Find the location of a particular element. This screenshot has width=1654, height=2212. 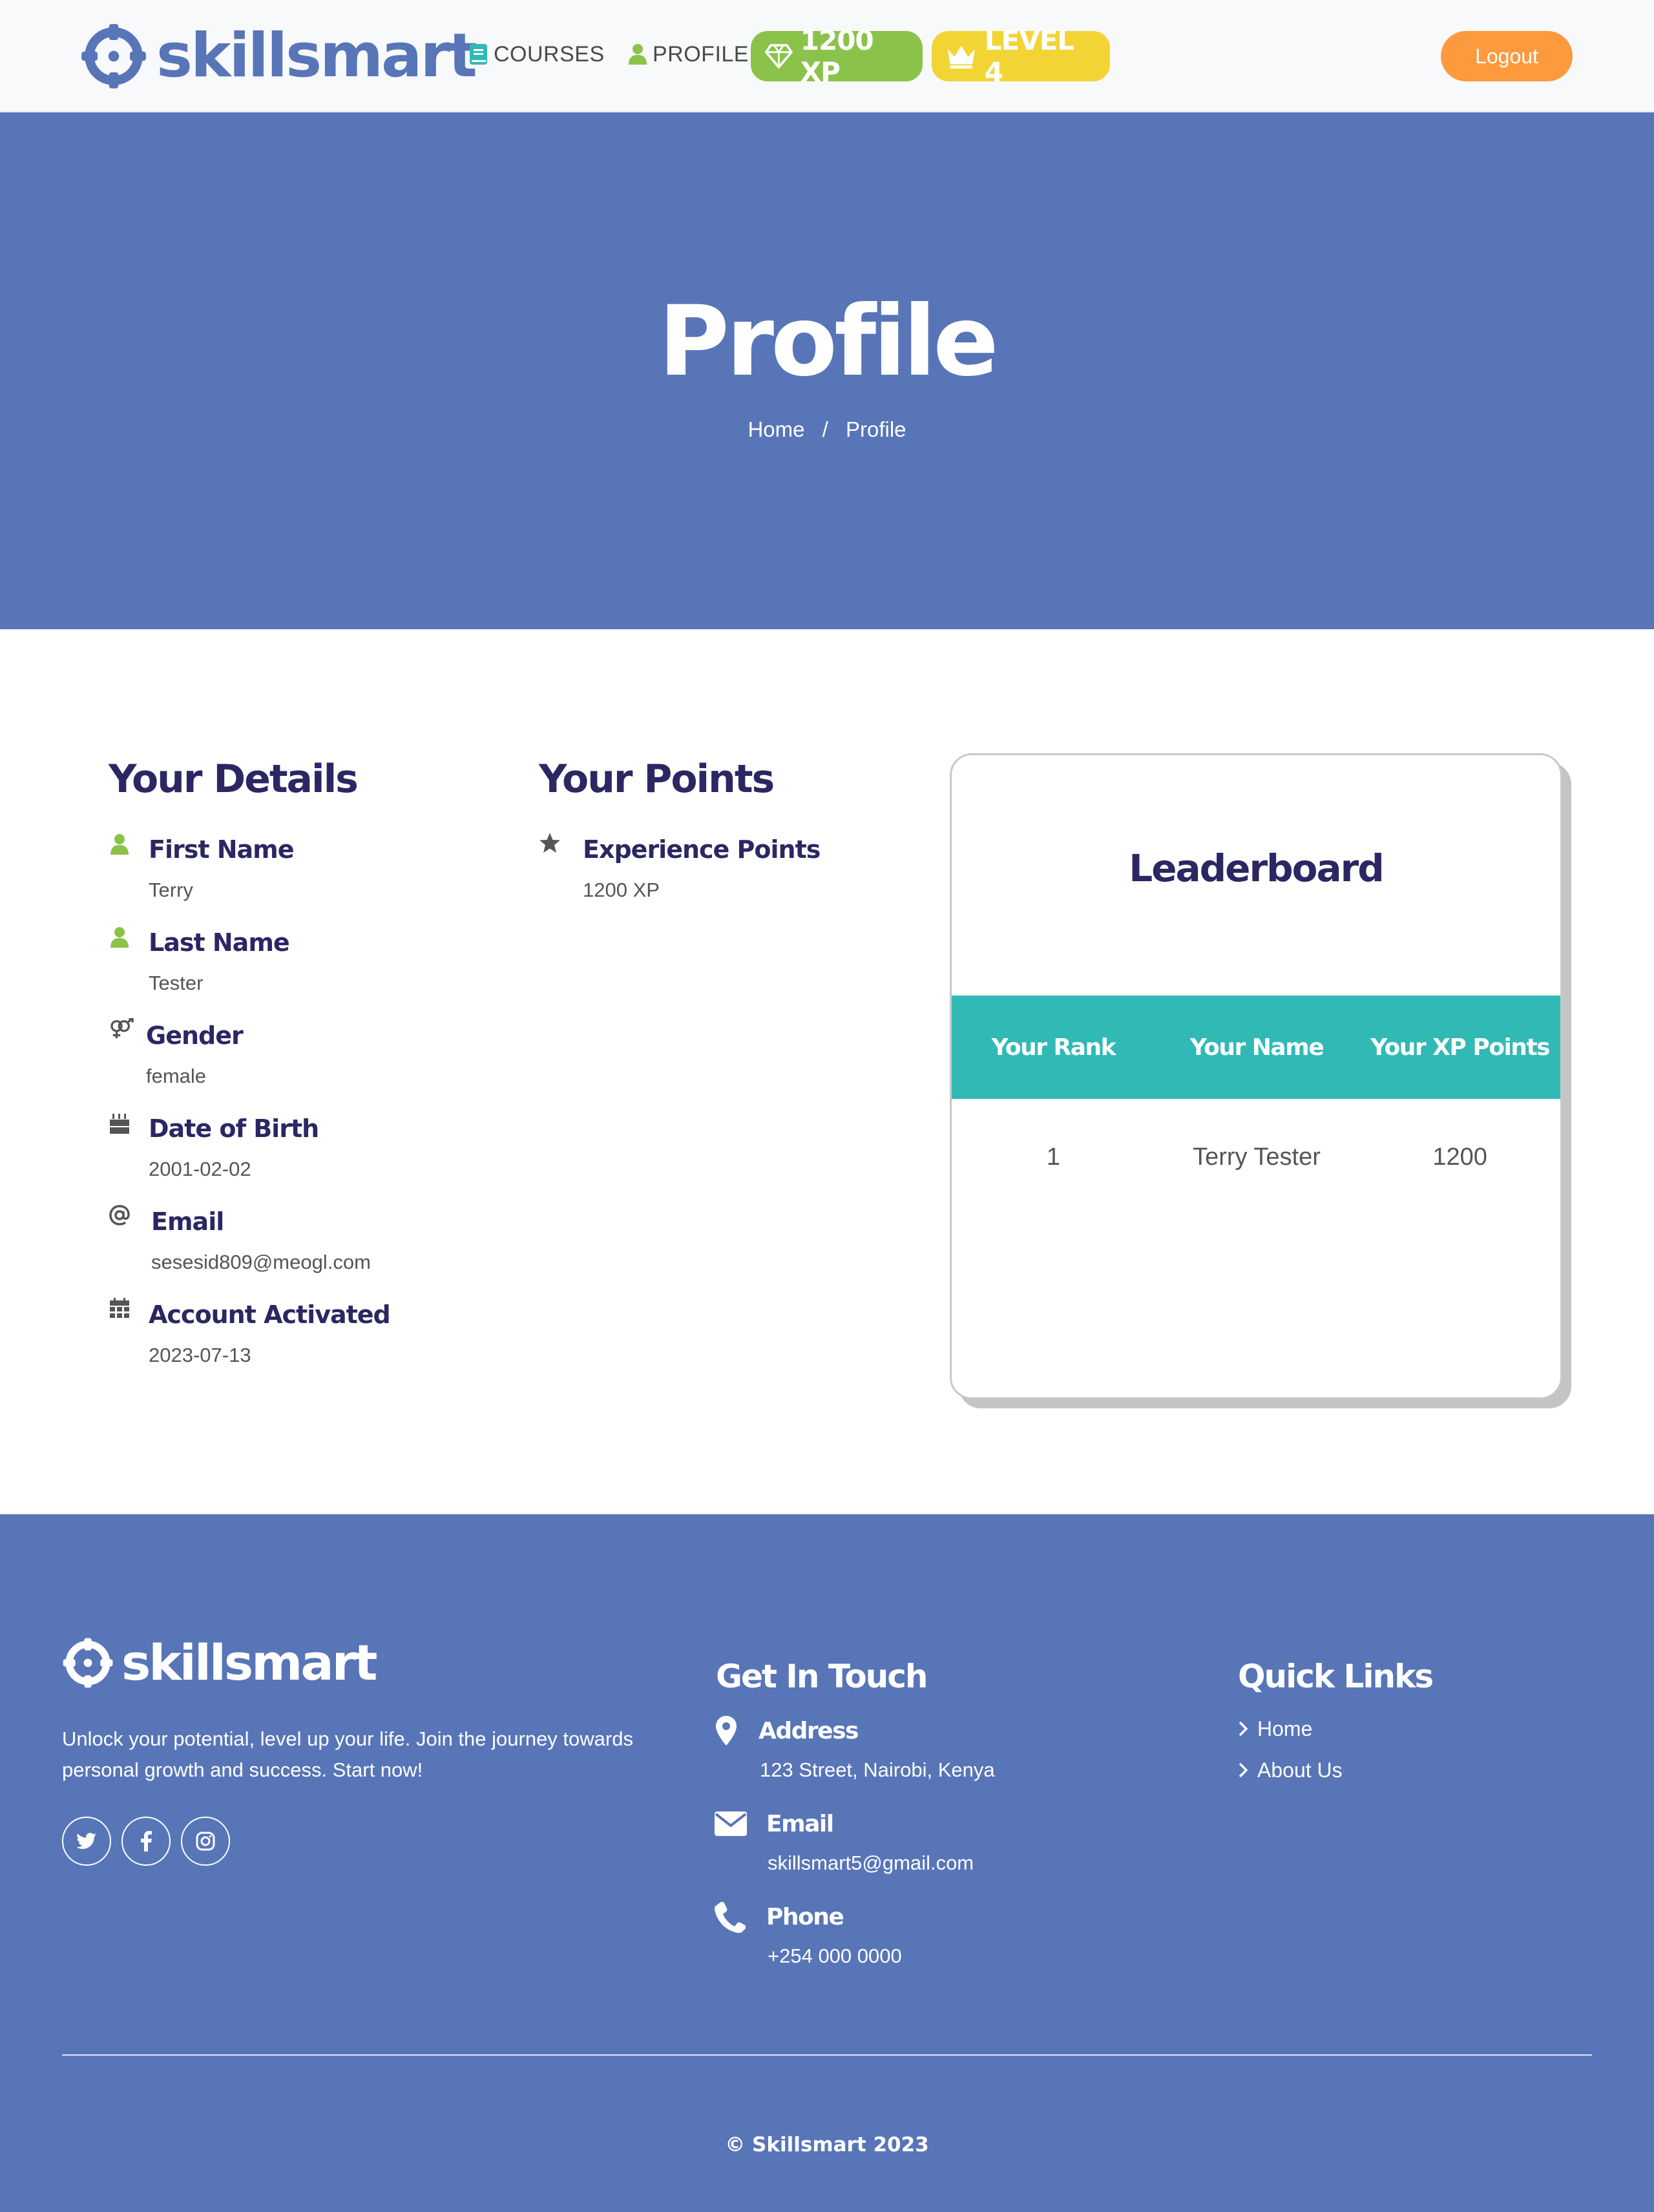

column-header-xp: Your XP Points is located at coordinates (1460, 1047).